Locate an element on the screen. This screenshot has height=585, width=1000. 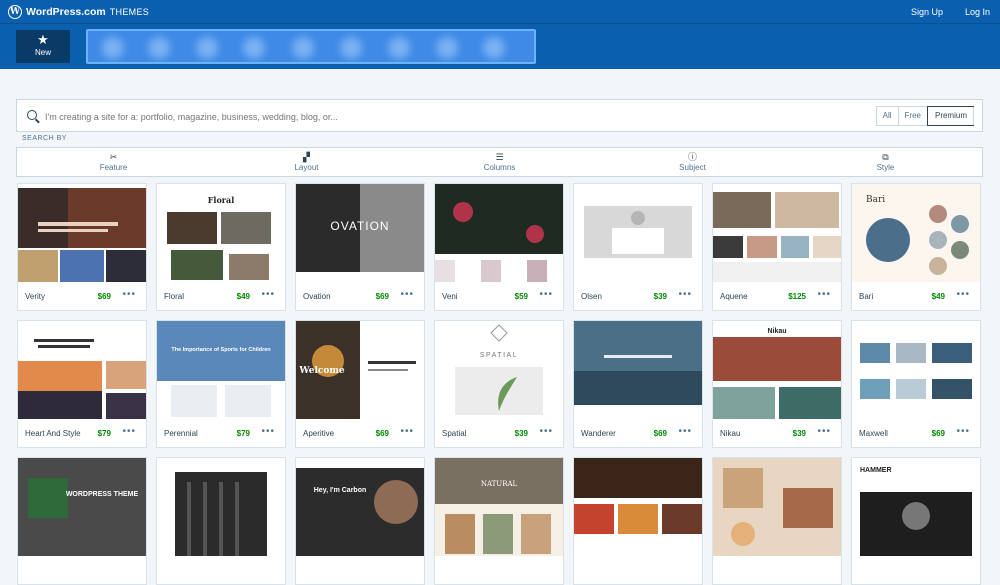
filter-feature: ✂ Feature is located at coordinates (113, 162).